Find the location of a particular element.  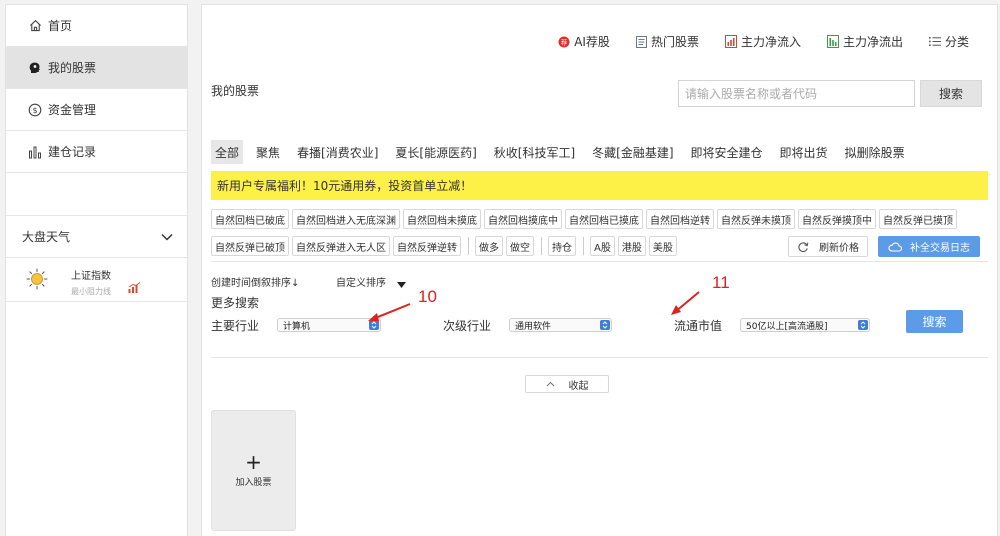

market-cap-label: 流通市值 is located at coordinates (698, 326).